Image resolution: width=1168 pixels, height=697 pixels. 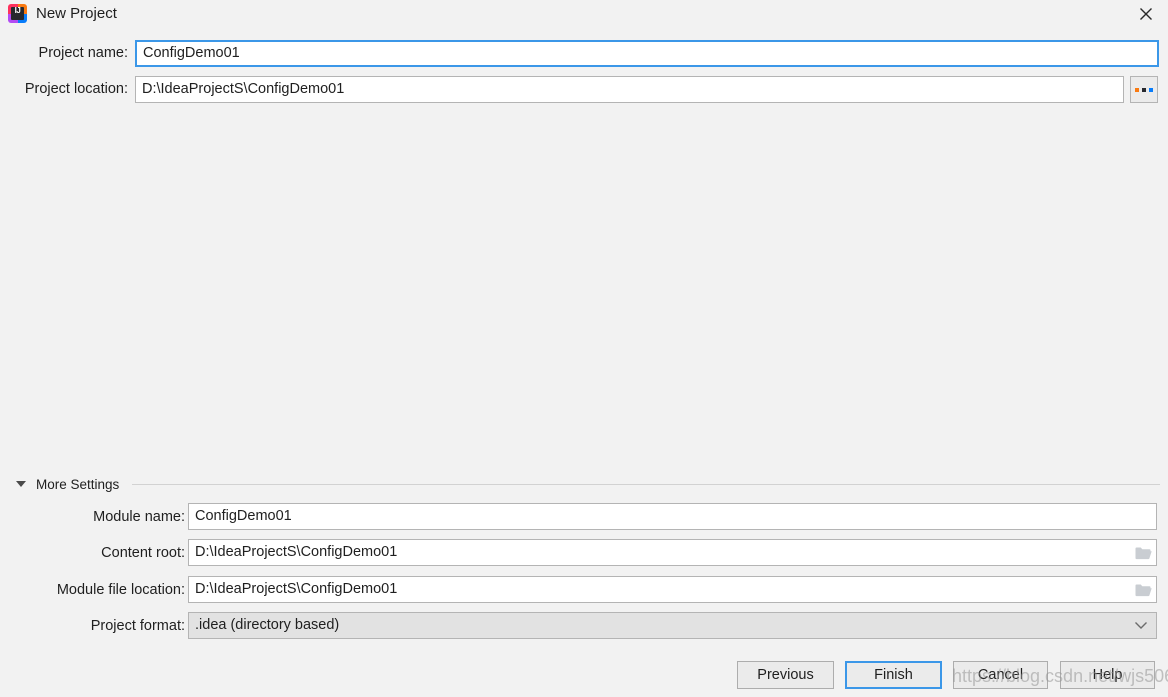 I want to click on project-name-value: ConfigDemo01, so click(x=191, y=53).